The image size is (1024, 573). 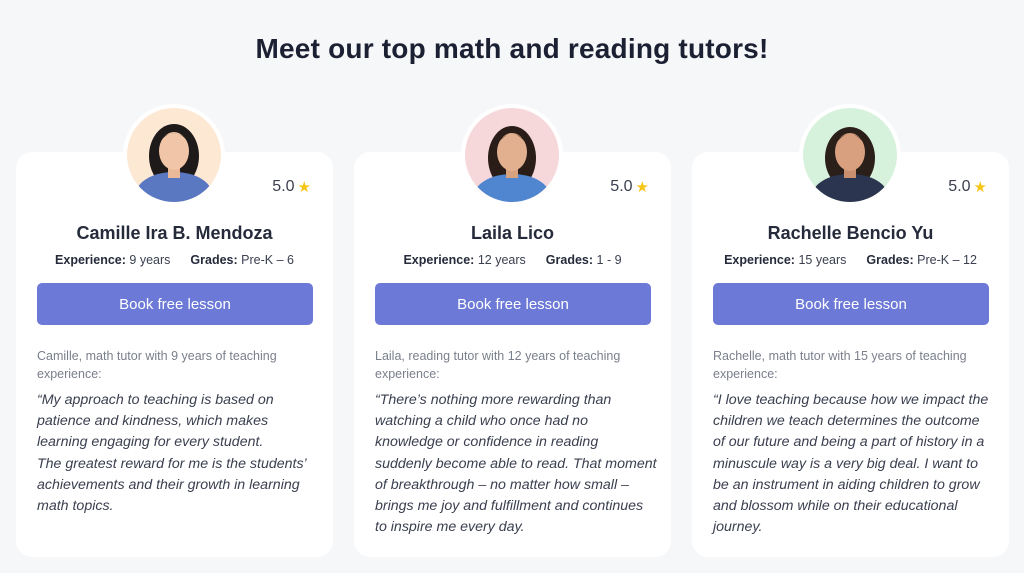 I want to click on grades-value: Pre-K – 6, so click(x=267, y=260).